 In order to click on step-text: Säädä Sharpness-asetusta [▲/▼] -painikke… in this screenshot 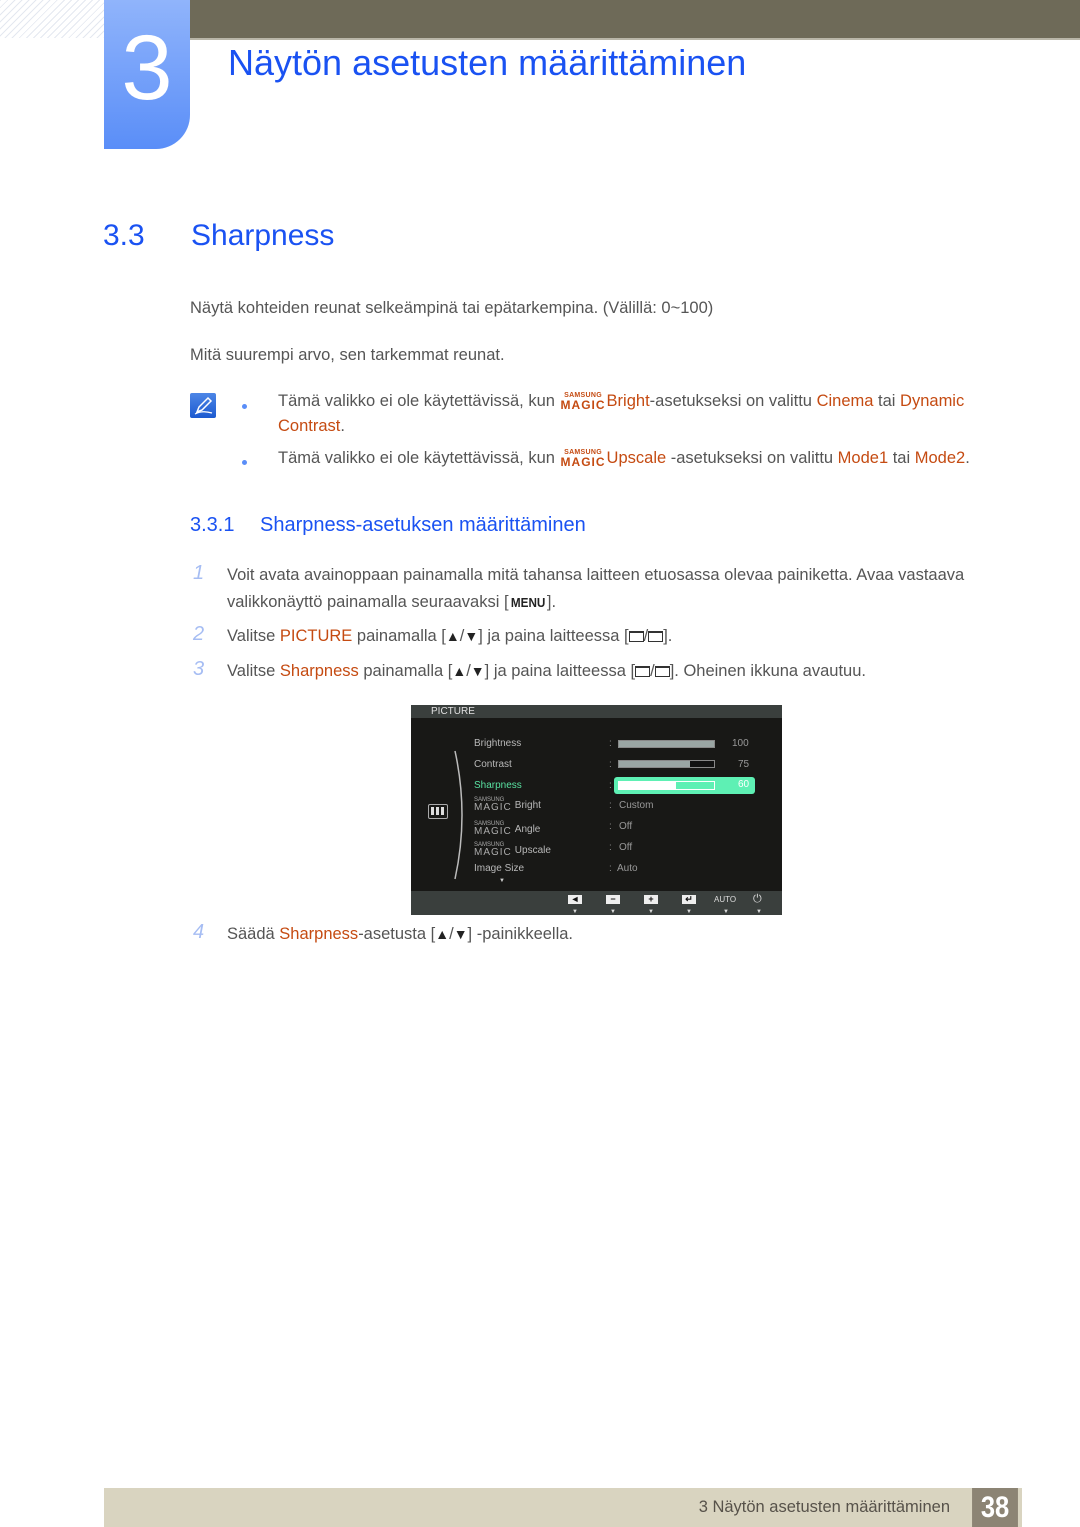, I will do `click(400, 934)`.